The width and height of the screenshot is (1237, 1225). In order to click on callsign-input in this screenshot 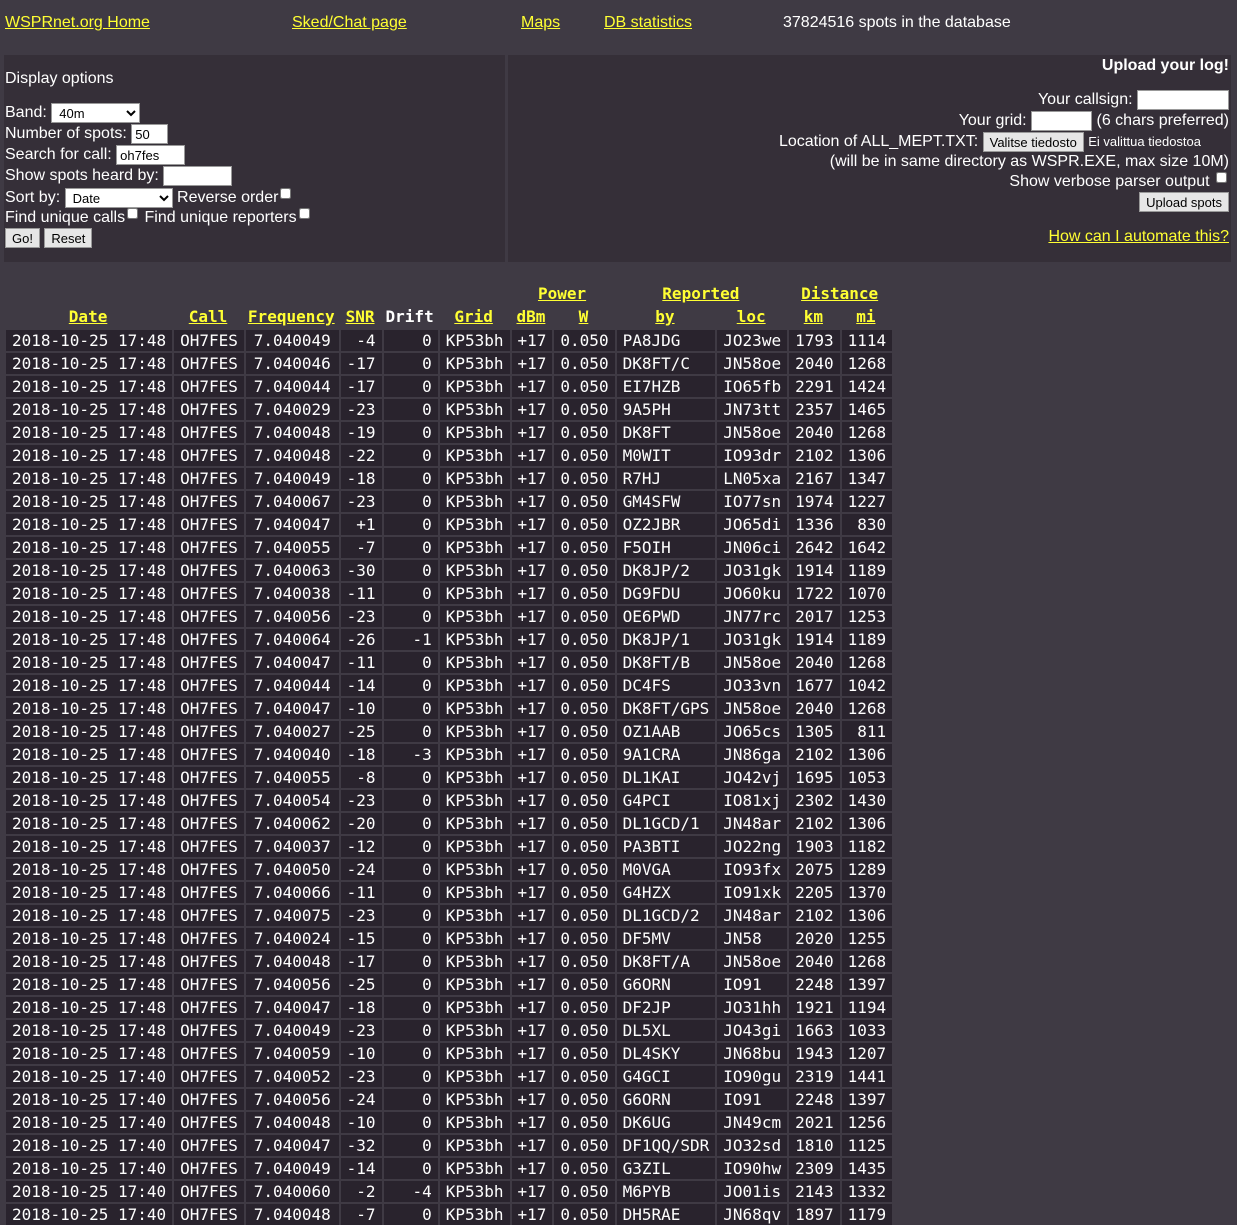, I will do `click(1183, 100)`.